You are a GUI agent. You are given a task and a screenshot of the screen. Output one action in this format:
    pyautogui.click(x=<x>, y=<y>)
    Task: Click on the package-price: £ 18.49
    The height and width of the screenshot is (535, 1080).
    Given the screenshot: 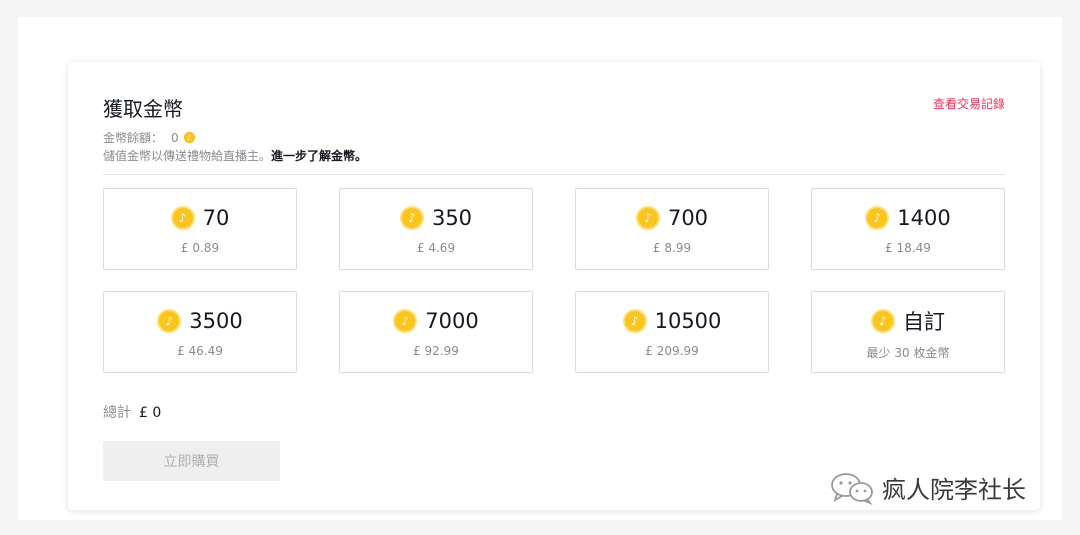 What is the action you would take?
    pyautogui.click(x=908, y=248)
    